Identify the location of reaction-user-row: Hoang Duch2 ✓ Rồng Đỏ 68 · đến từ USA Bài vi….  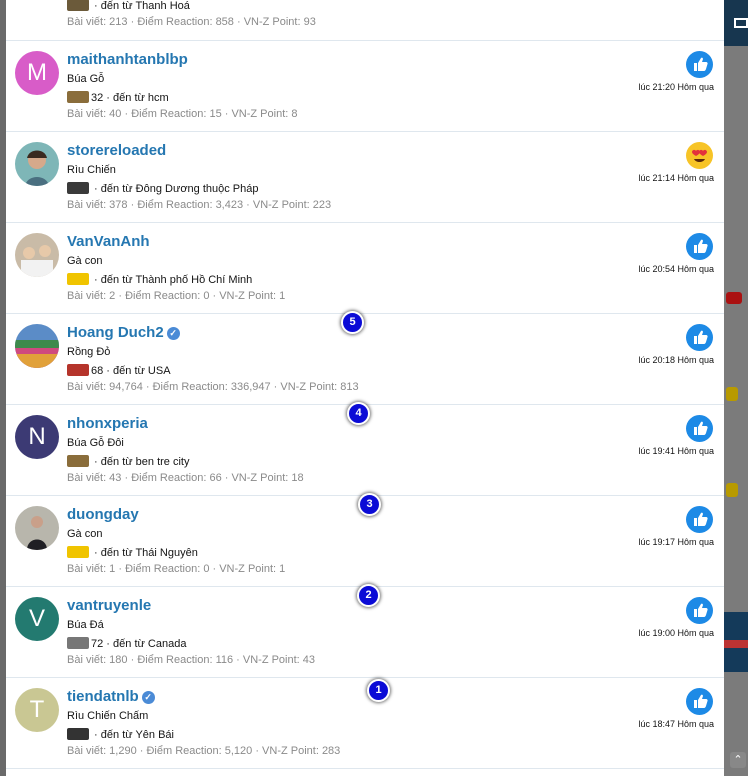
(365, 358).